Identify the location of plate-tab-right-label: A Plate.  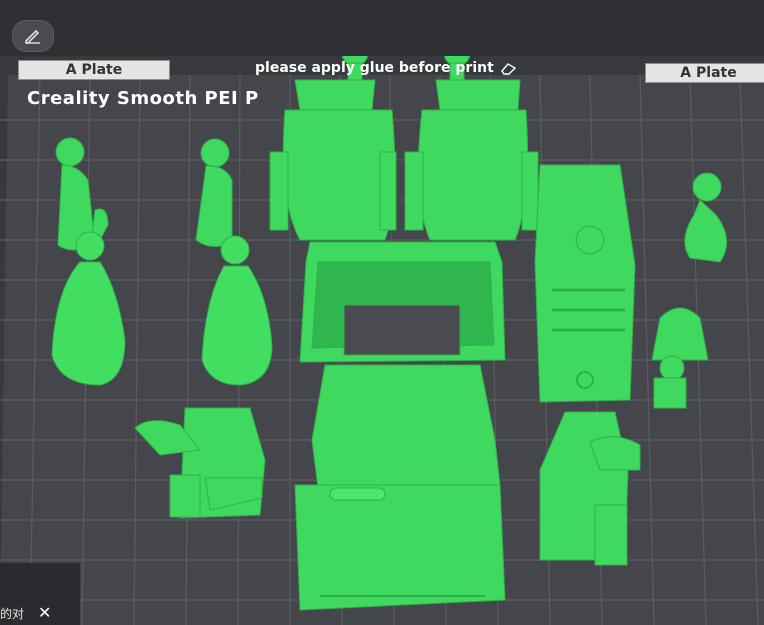
(708, 73).